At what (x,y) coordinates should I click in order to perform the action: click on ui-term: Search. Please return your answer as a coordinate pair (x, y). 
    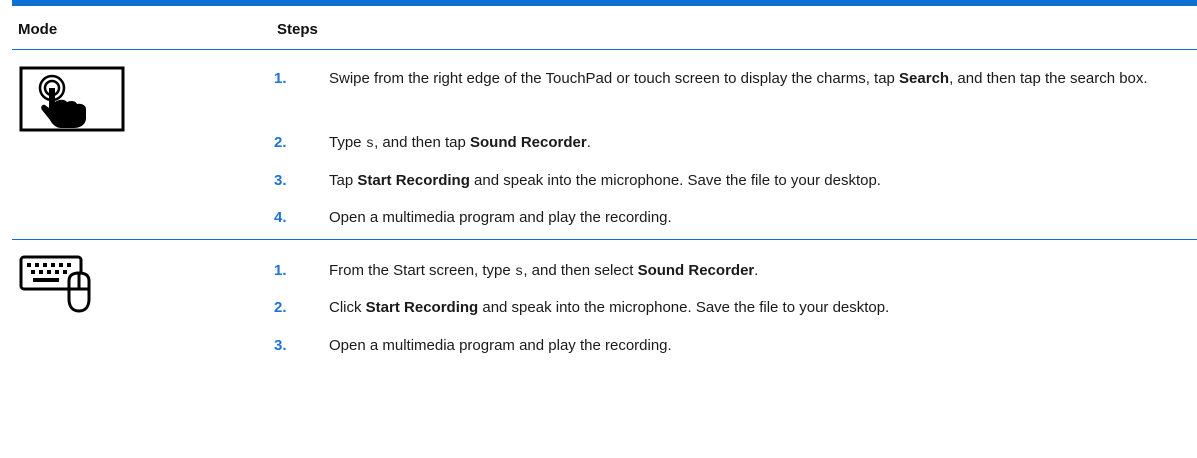
    Looking at the image, I should click on (924, 78).